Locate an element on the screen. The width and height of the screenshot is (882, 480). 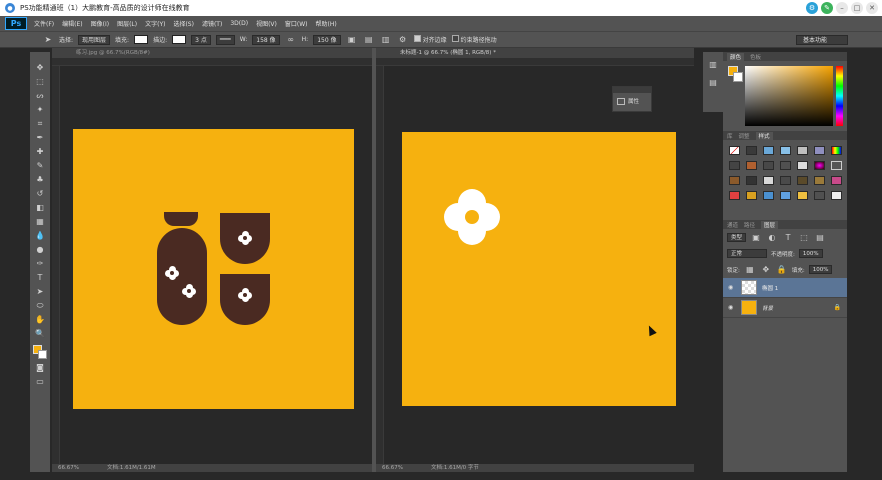
gradient-tool-icon: ▦ is located at coordinates (40, 221).